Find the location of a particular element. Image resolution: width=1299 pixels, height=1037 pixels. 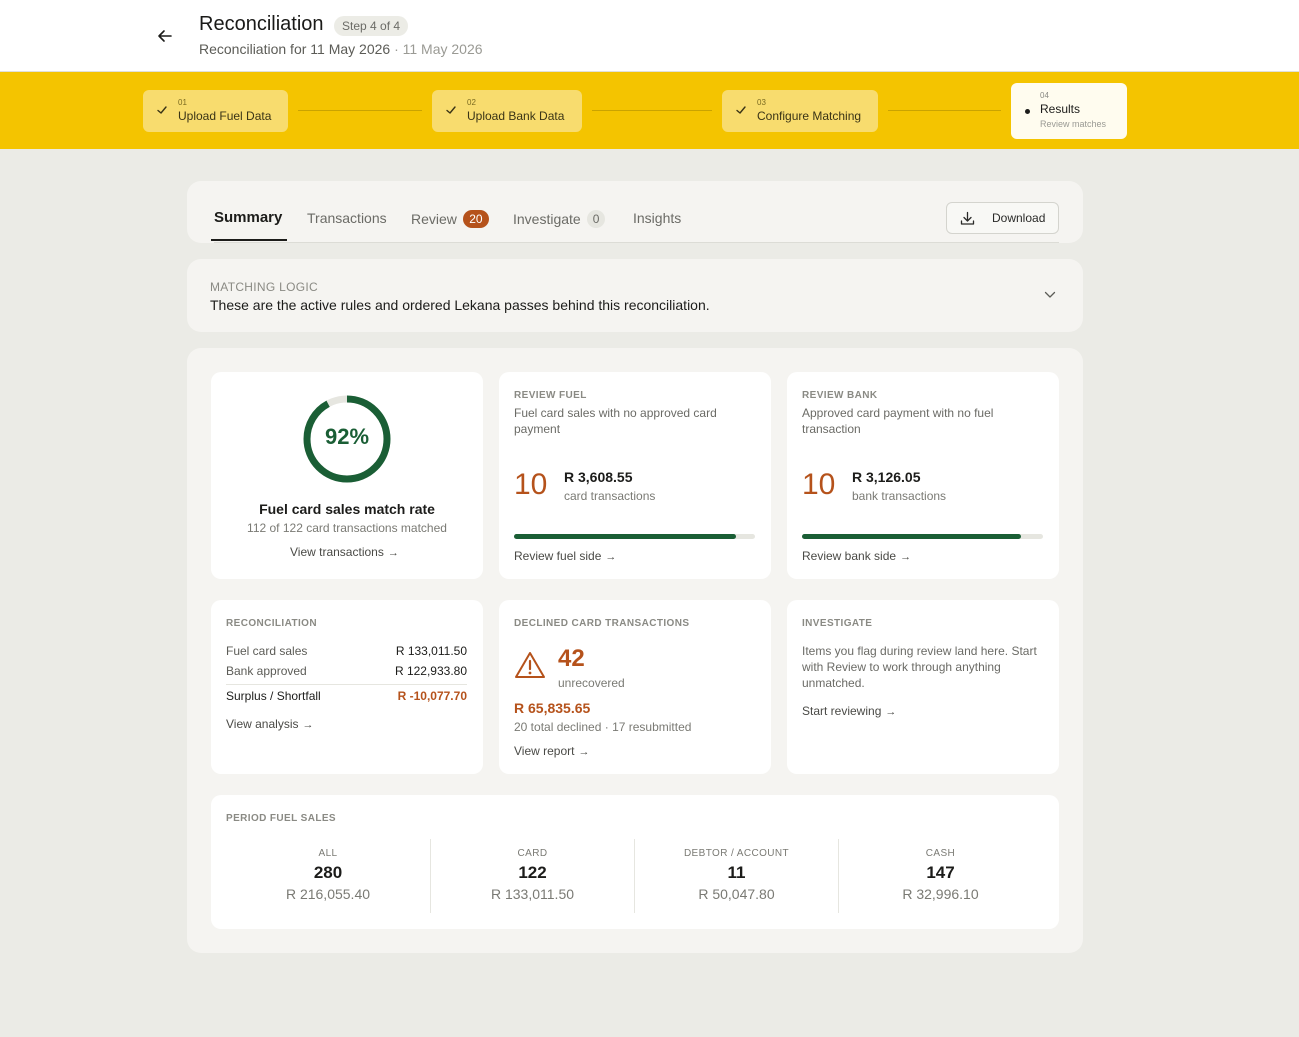

investigate-count-badge: 0 is located at coordinates (596, 219).